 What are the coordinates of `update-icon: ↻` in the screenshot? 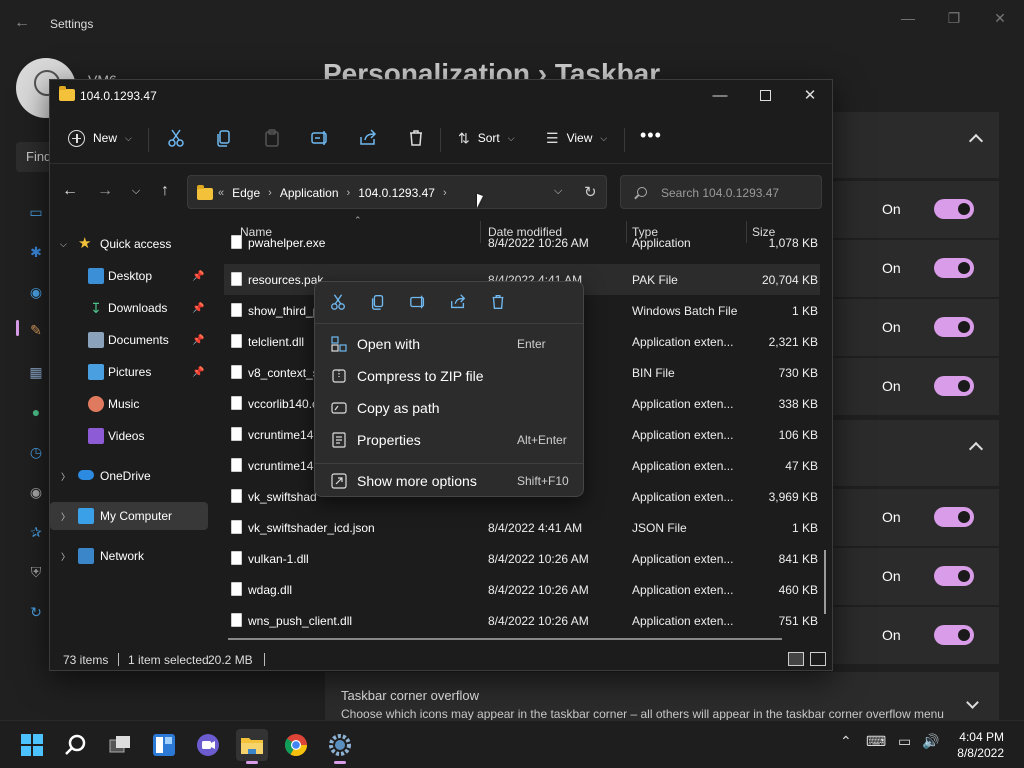 It's located at (36, 614).